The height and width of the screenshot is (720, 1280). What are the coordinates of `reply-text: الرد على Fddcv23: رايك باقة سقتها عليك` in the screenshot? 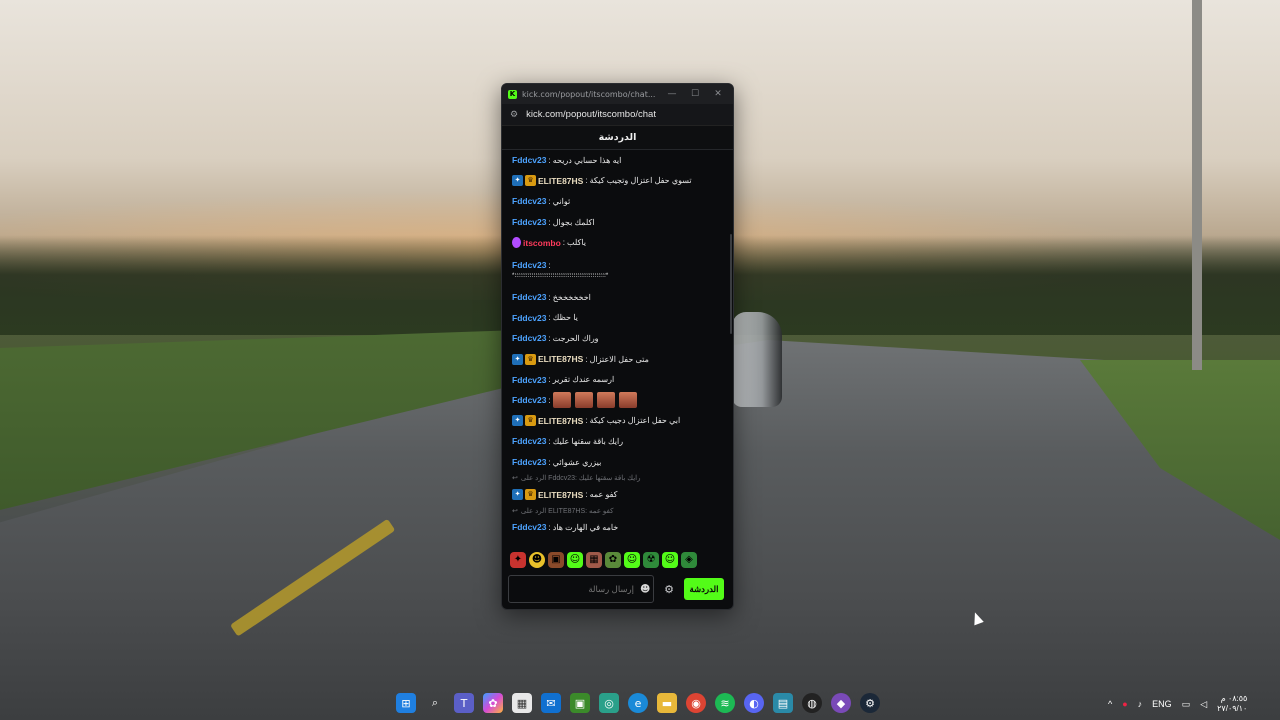 It's located at (580, 479).